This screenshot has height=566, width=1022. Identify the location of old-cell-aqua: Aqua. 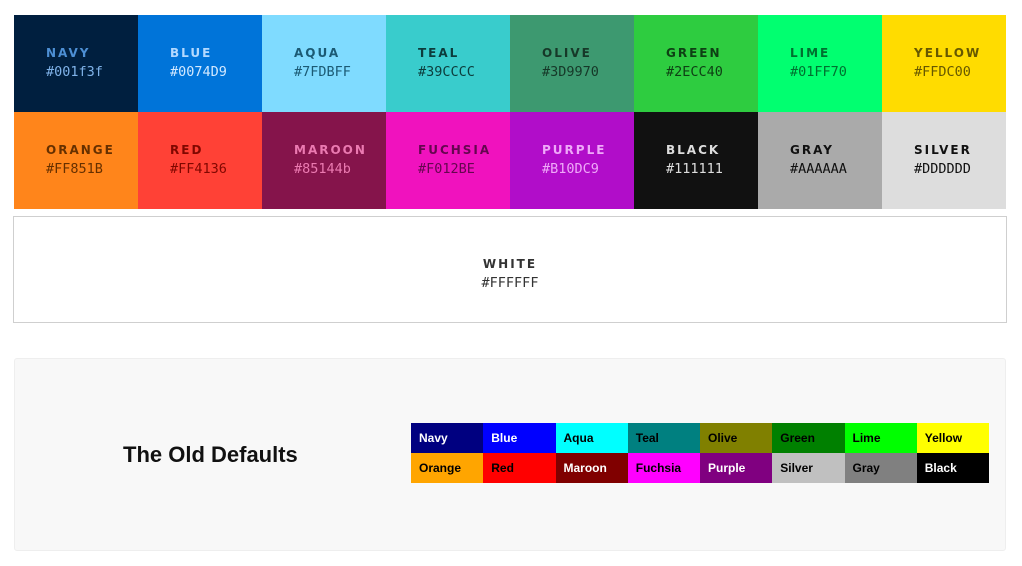
(591, 438).